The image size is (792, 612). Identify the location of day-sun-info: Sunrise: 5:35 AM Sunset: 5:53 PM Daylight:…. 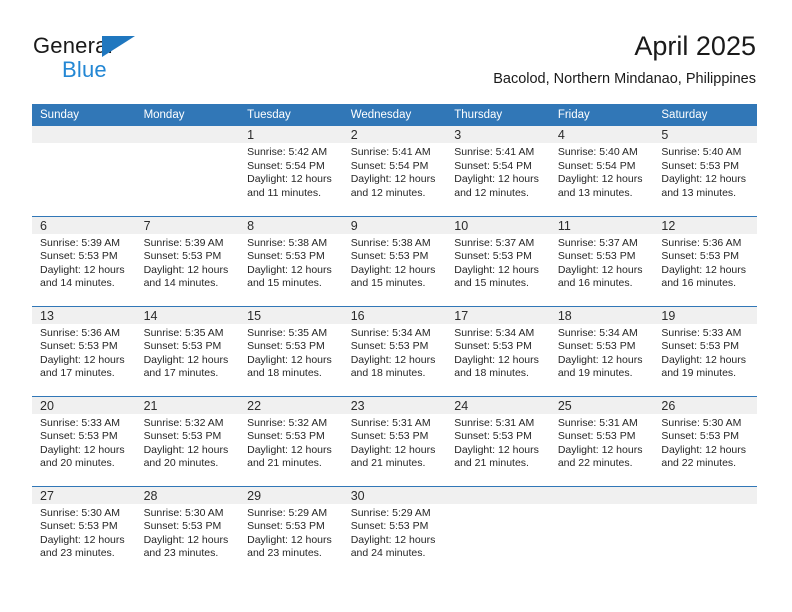
(188, 352).